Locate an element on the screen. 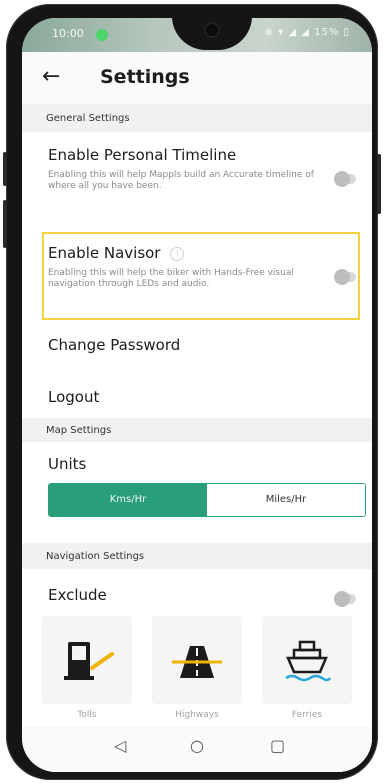 This screenshot has width=384, height=784. status-icons: ⊕ ▾ ◢ ◢ 15% ▯ is located at coordinates (307, 32).